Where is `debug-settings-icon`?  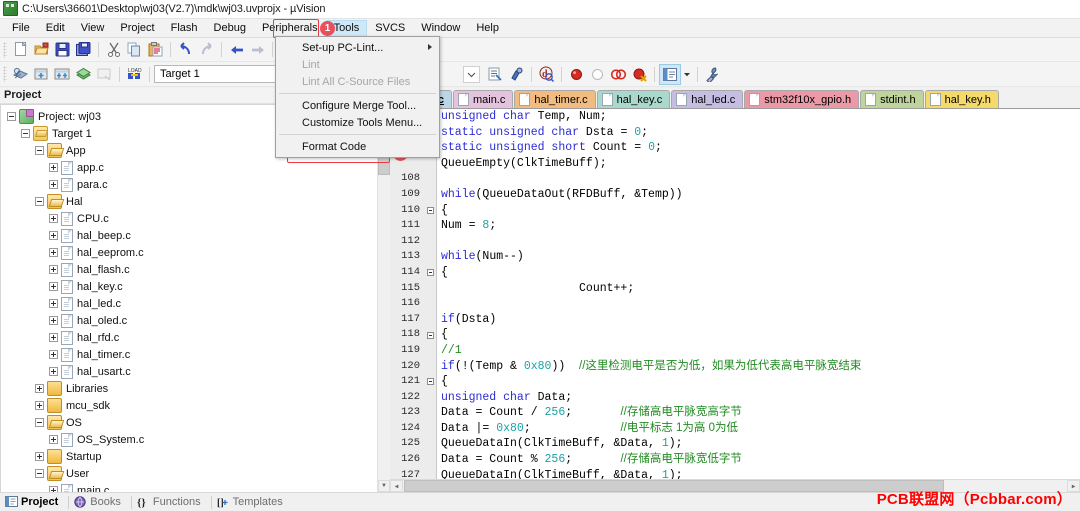 debug-settings-icon is located at coordinates (516, 74).